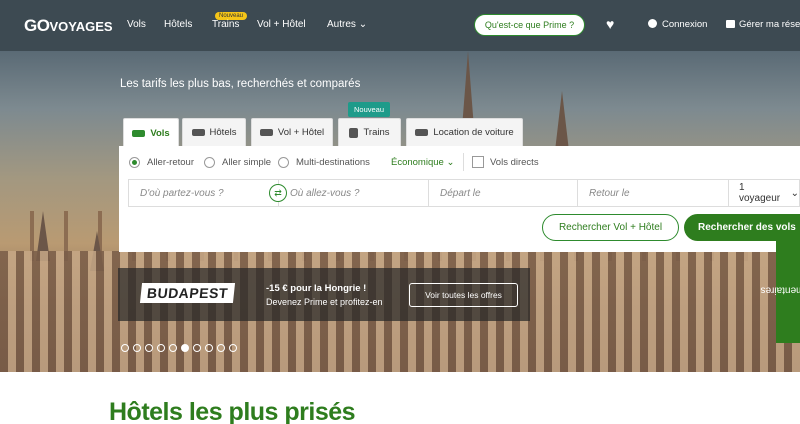 The height and width of the screenshot is (424, 800). I want to click on swap-icon: ⇄, so click(278, 193).